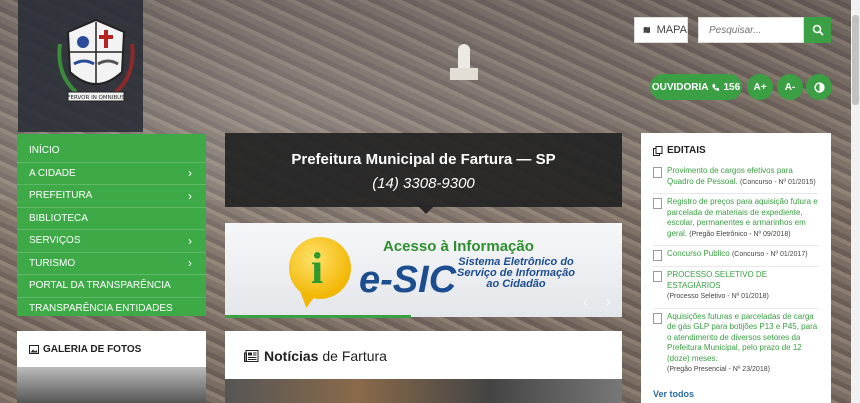 Image resolution: width=860 pixels, height=403 pixels. I want to click on sidebar-item-inicio: INÍCIO, so click(111, 148).